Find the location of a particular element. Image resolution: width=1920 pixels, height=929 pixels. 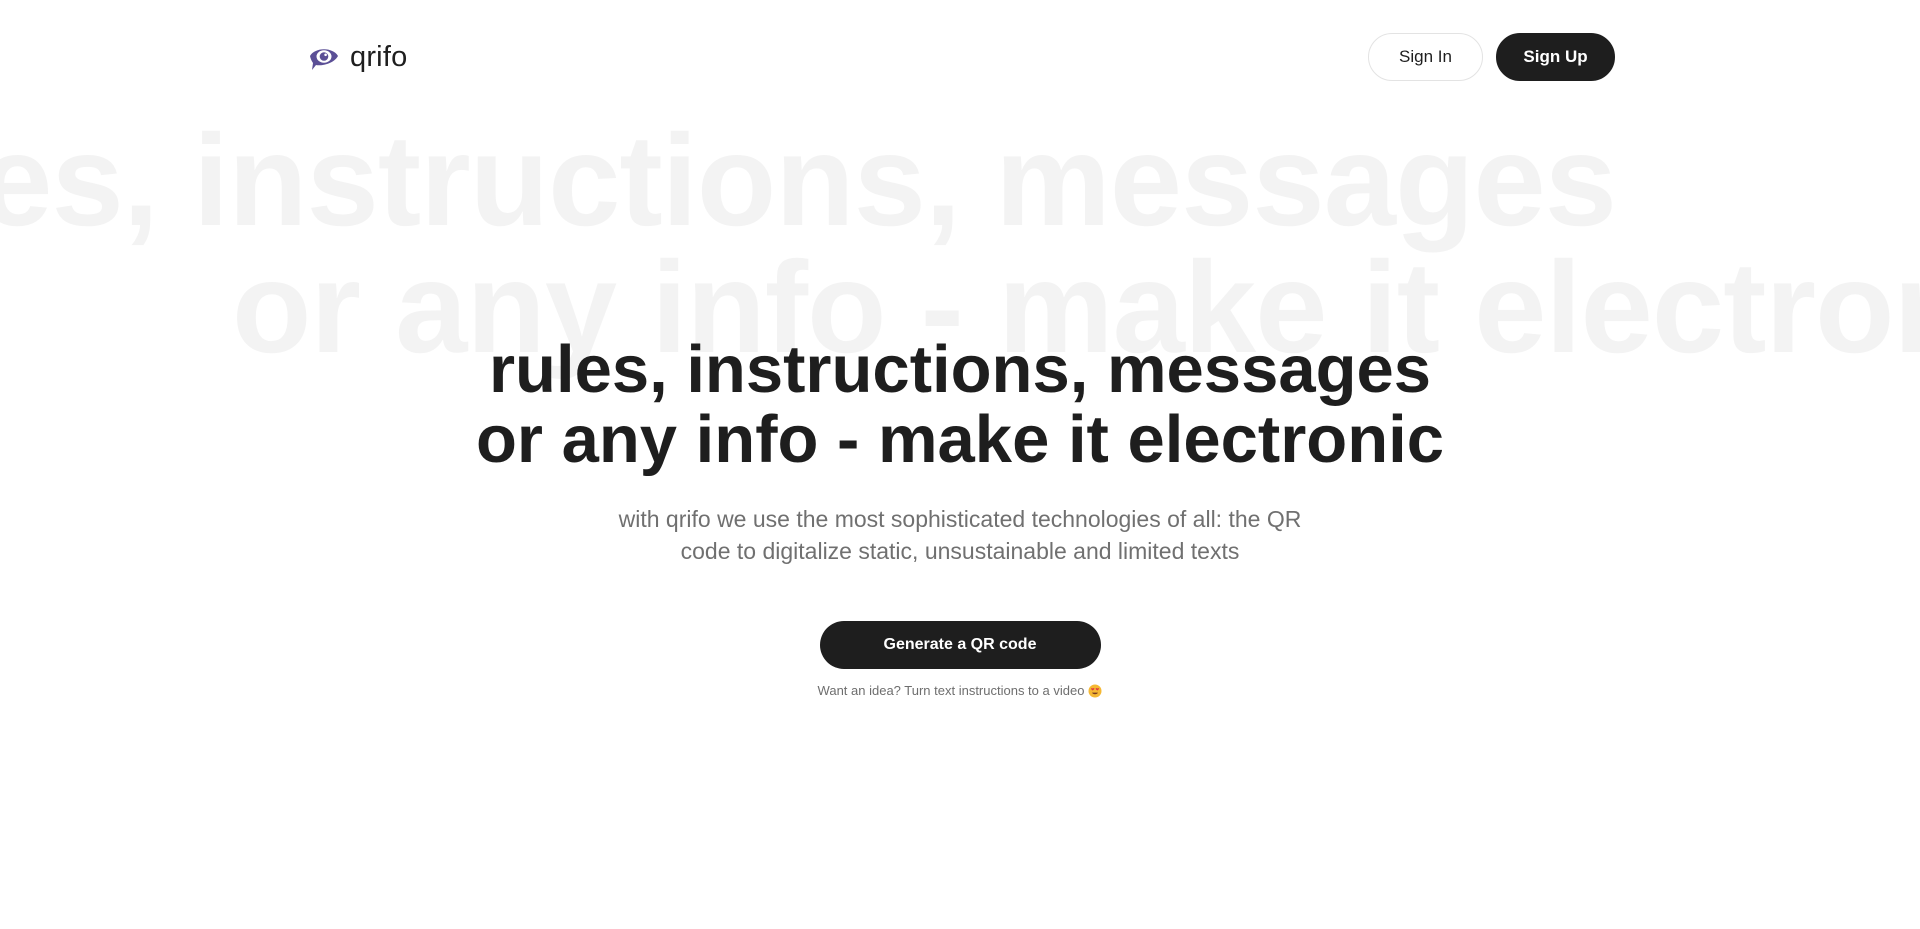

background-text-line-1: rules, instructions, messages is located at coordinates (808, 180).